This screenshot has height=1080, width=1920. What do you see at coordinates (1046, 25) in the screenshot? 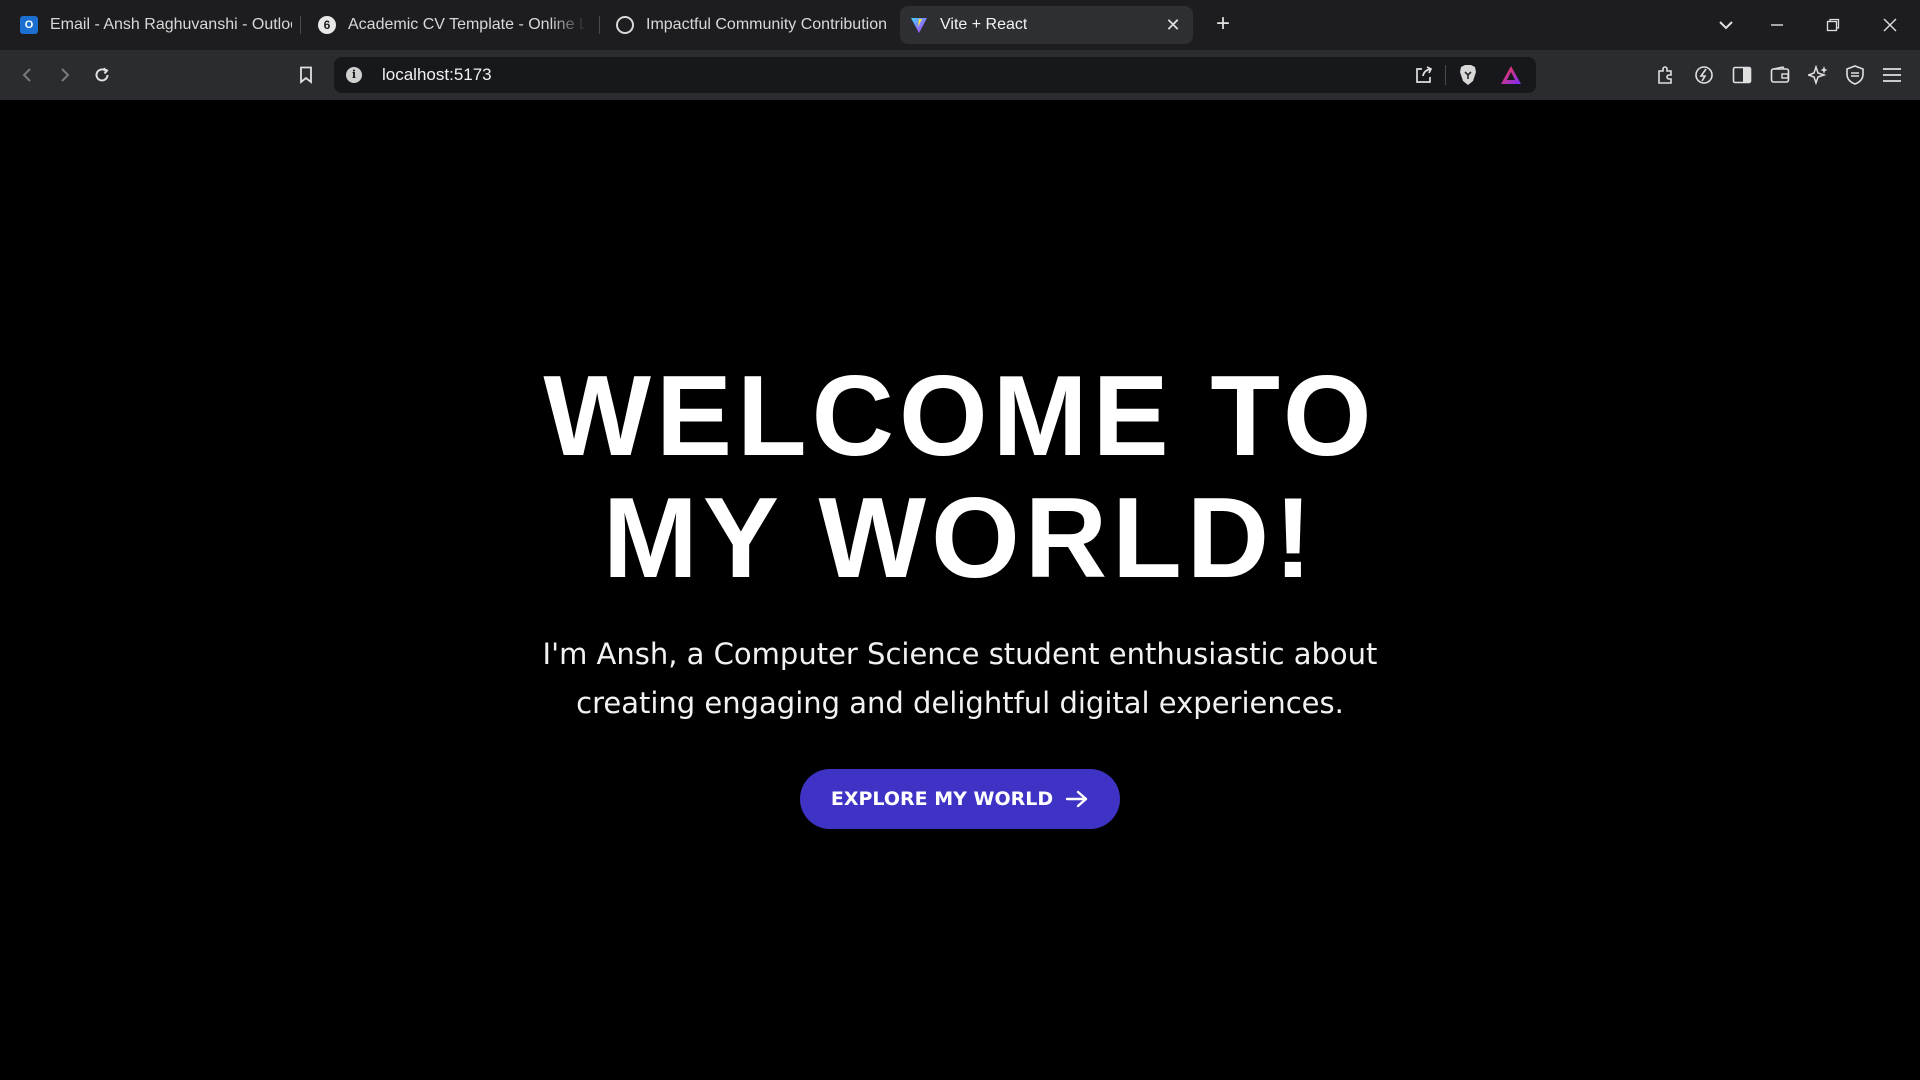
I see `tab-vite-react: Vite + React ✕` at bounding box center [1046, 25].